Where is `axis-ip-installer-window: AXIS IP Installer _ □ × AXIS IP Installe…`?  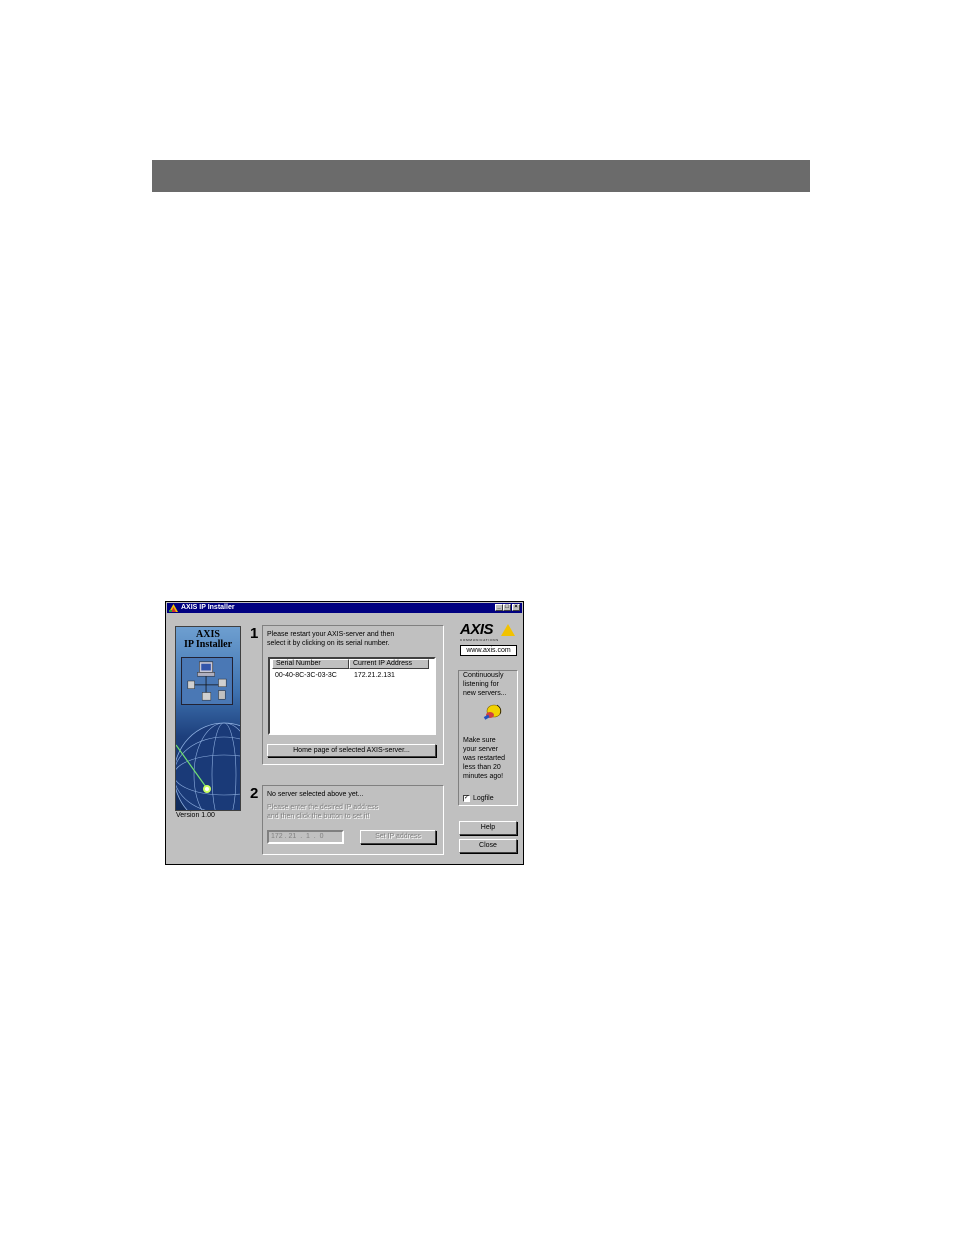 axis-ip-installer-window: AXIS IP Installer _ □ × AXIS IP Installe… is located at coordinates (344, 733).